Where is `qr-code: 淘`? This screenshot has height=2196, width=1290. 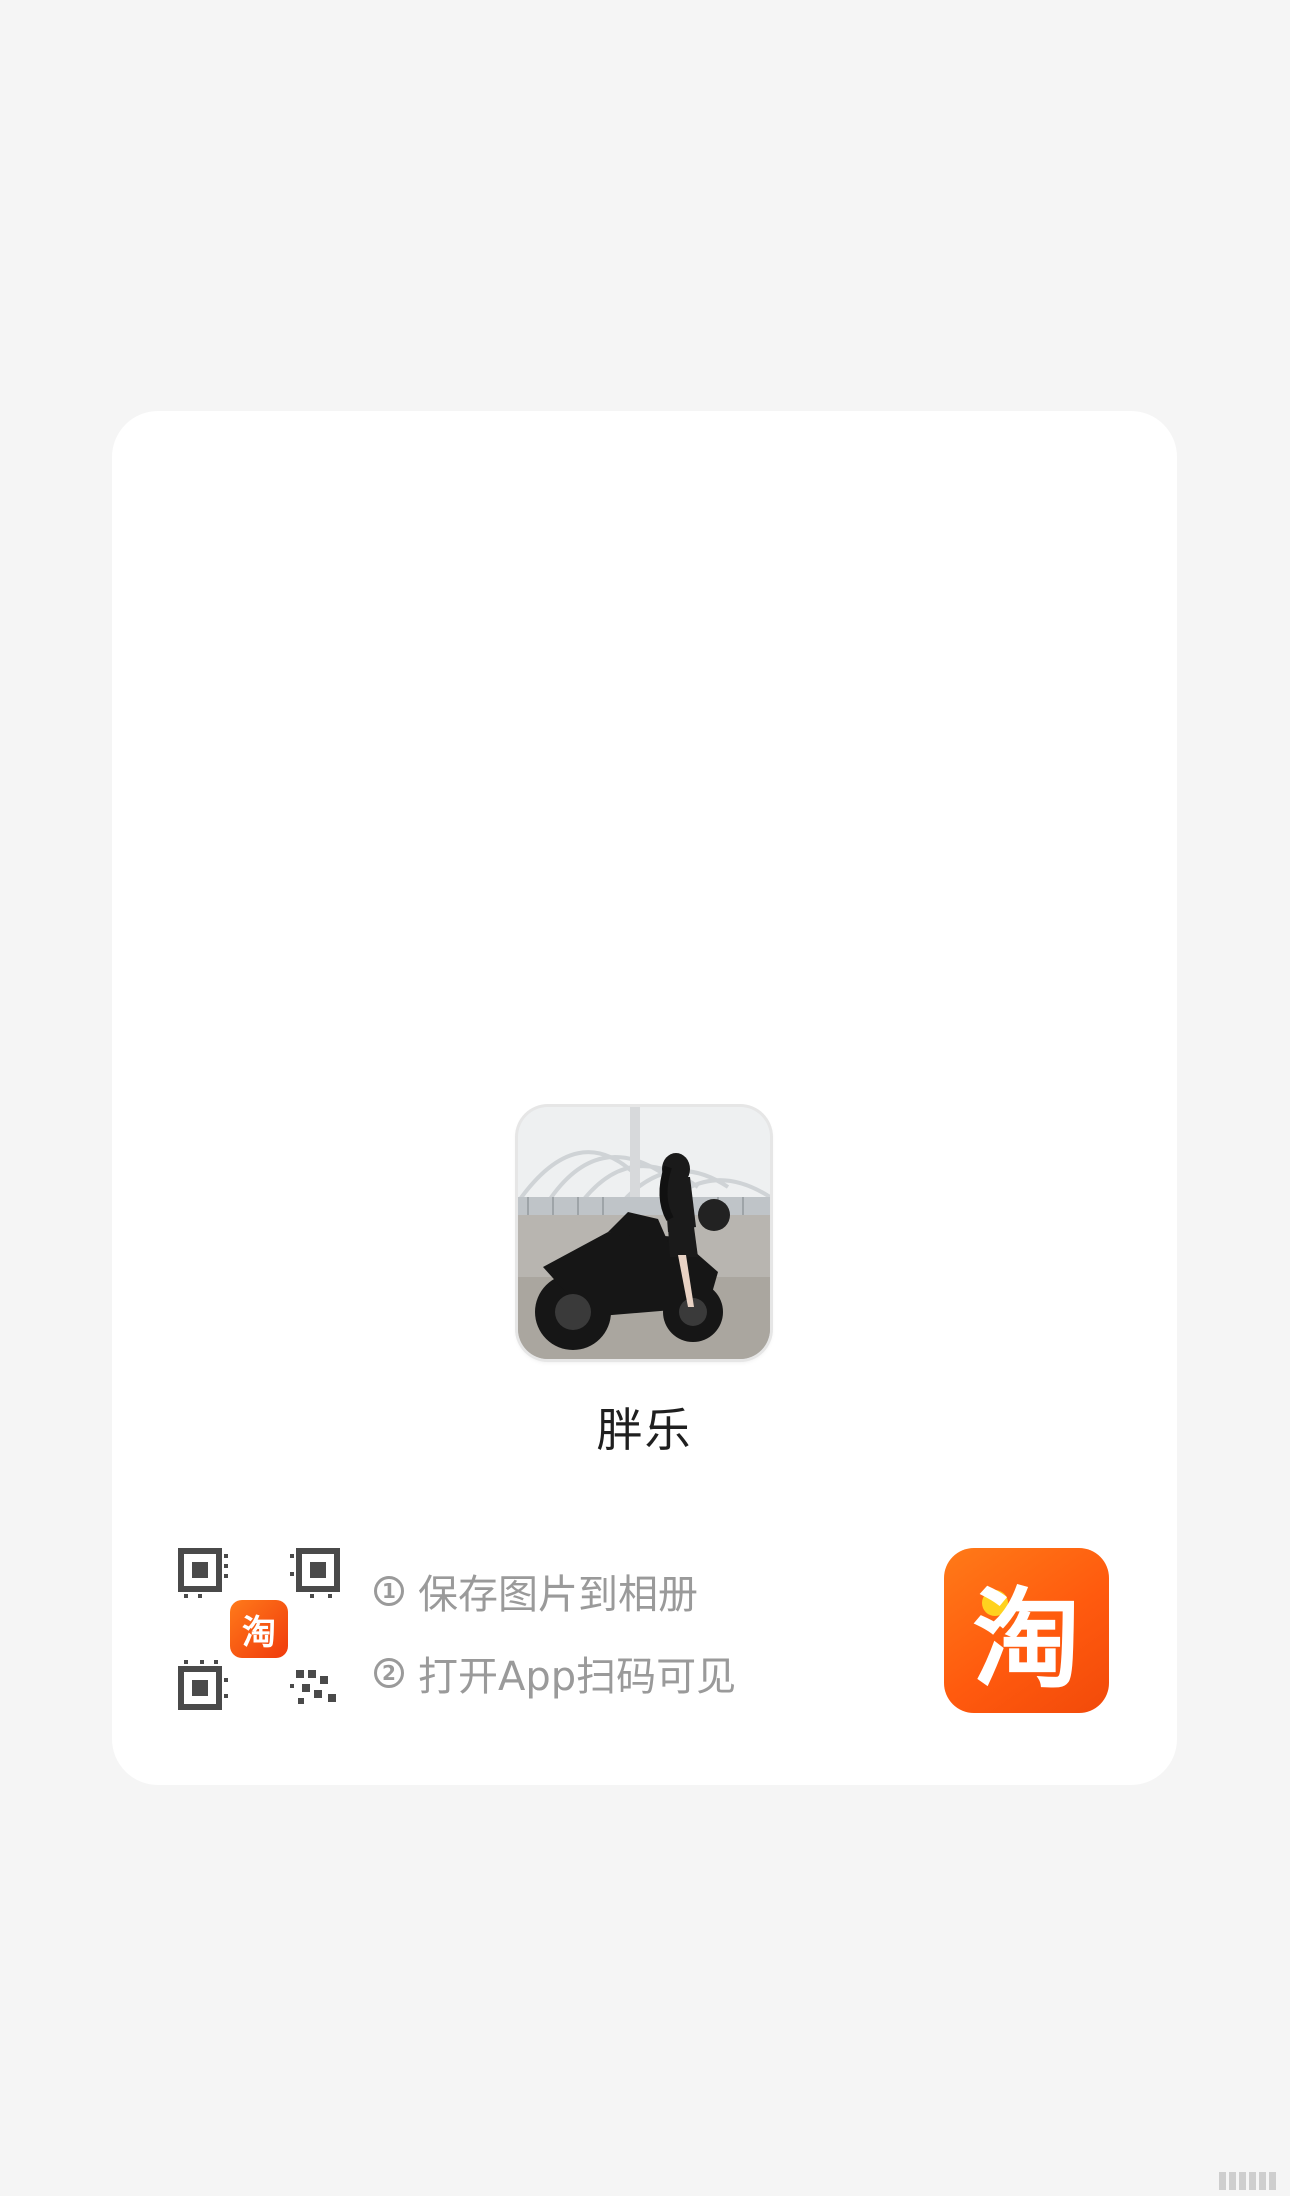 qr-code: 淘 is located at coordinates (259, 1629).